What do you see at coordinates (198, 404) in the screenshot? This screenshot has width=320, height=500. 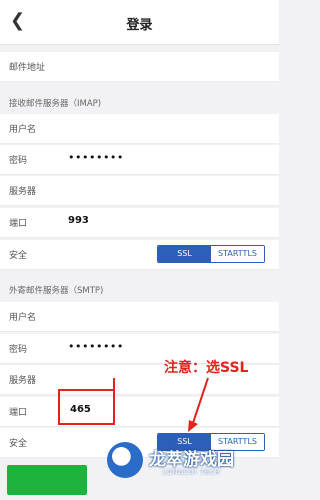 I see `annotation-arrow-icon` at bounding box center [198, 404].